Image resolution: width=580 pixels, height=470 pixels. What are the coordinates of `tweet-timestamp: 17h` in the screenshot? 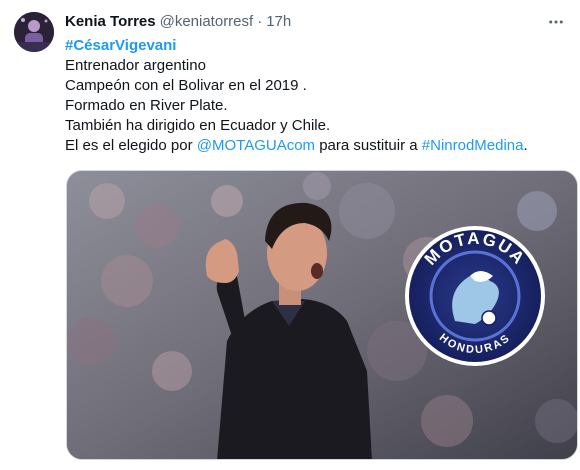 It's located at (278, 22).